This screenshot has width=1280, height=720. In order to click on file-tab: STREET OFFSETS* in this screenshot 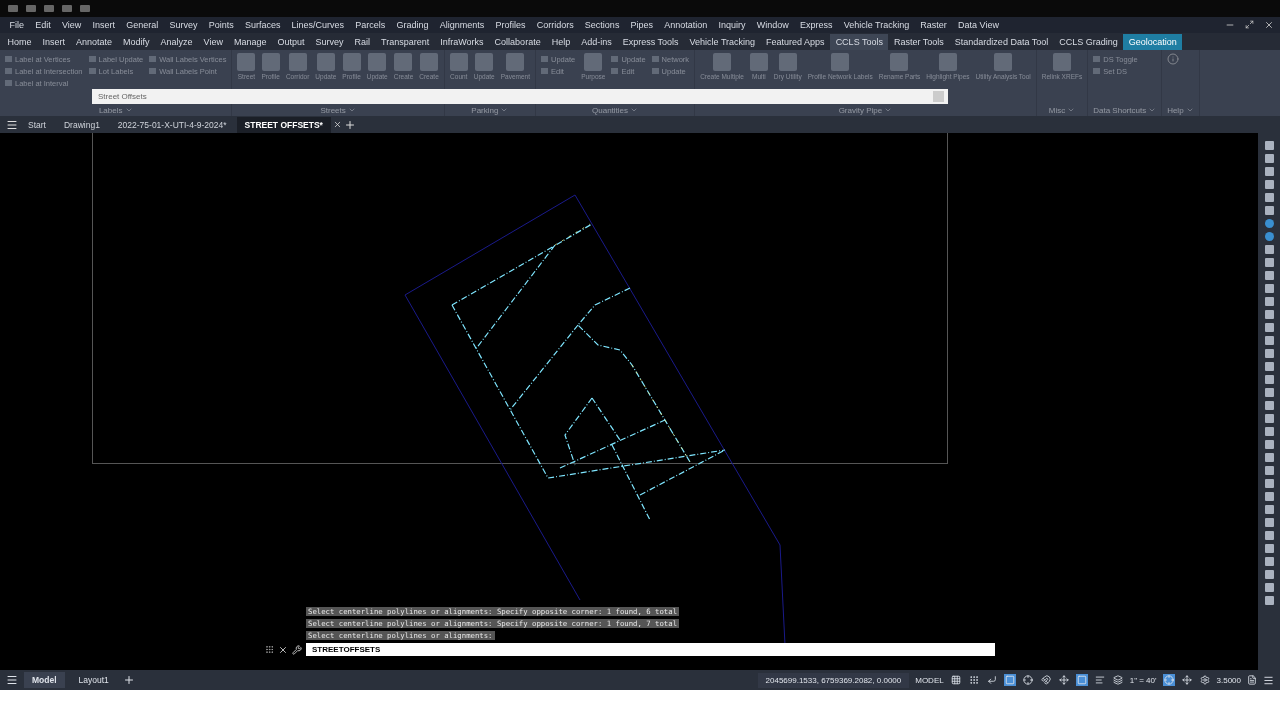, I will do `click(283, 124)`.